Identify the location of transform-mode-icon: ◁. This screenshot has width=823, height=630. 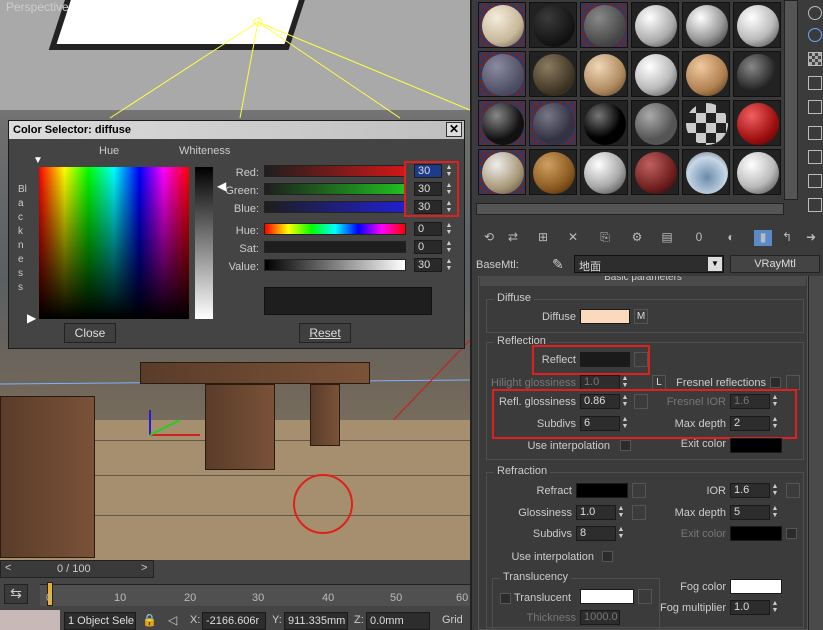
(172, 620).